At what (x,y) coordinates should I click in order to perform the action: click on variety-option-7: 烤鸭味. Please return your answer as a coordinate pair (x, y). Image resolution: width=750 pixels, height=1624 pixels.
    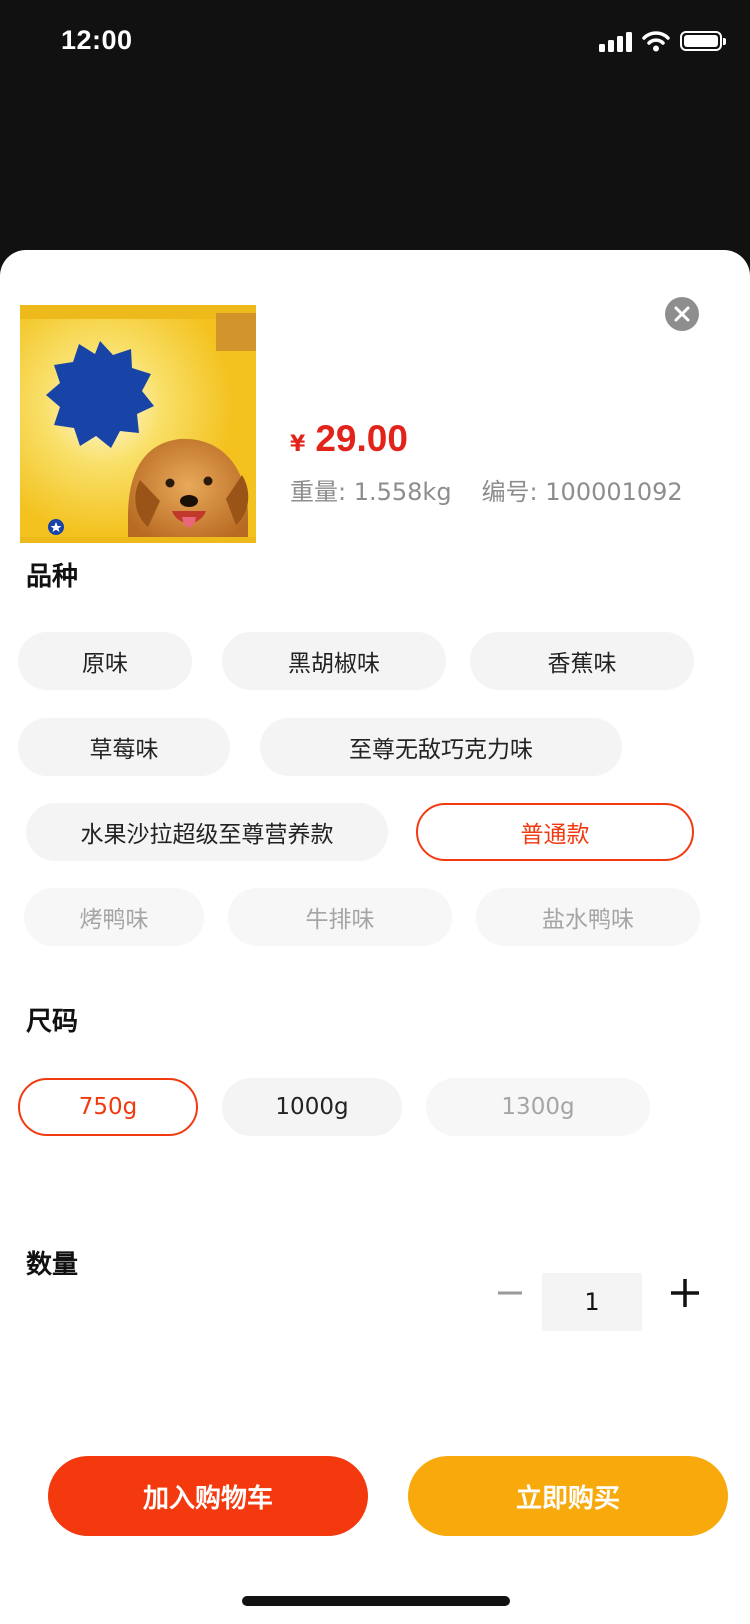
    Looking at the image, I should click on (114, 917).